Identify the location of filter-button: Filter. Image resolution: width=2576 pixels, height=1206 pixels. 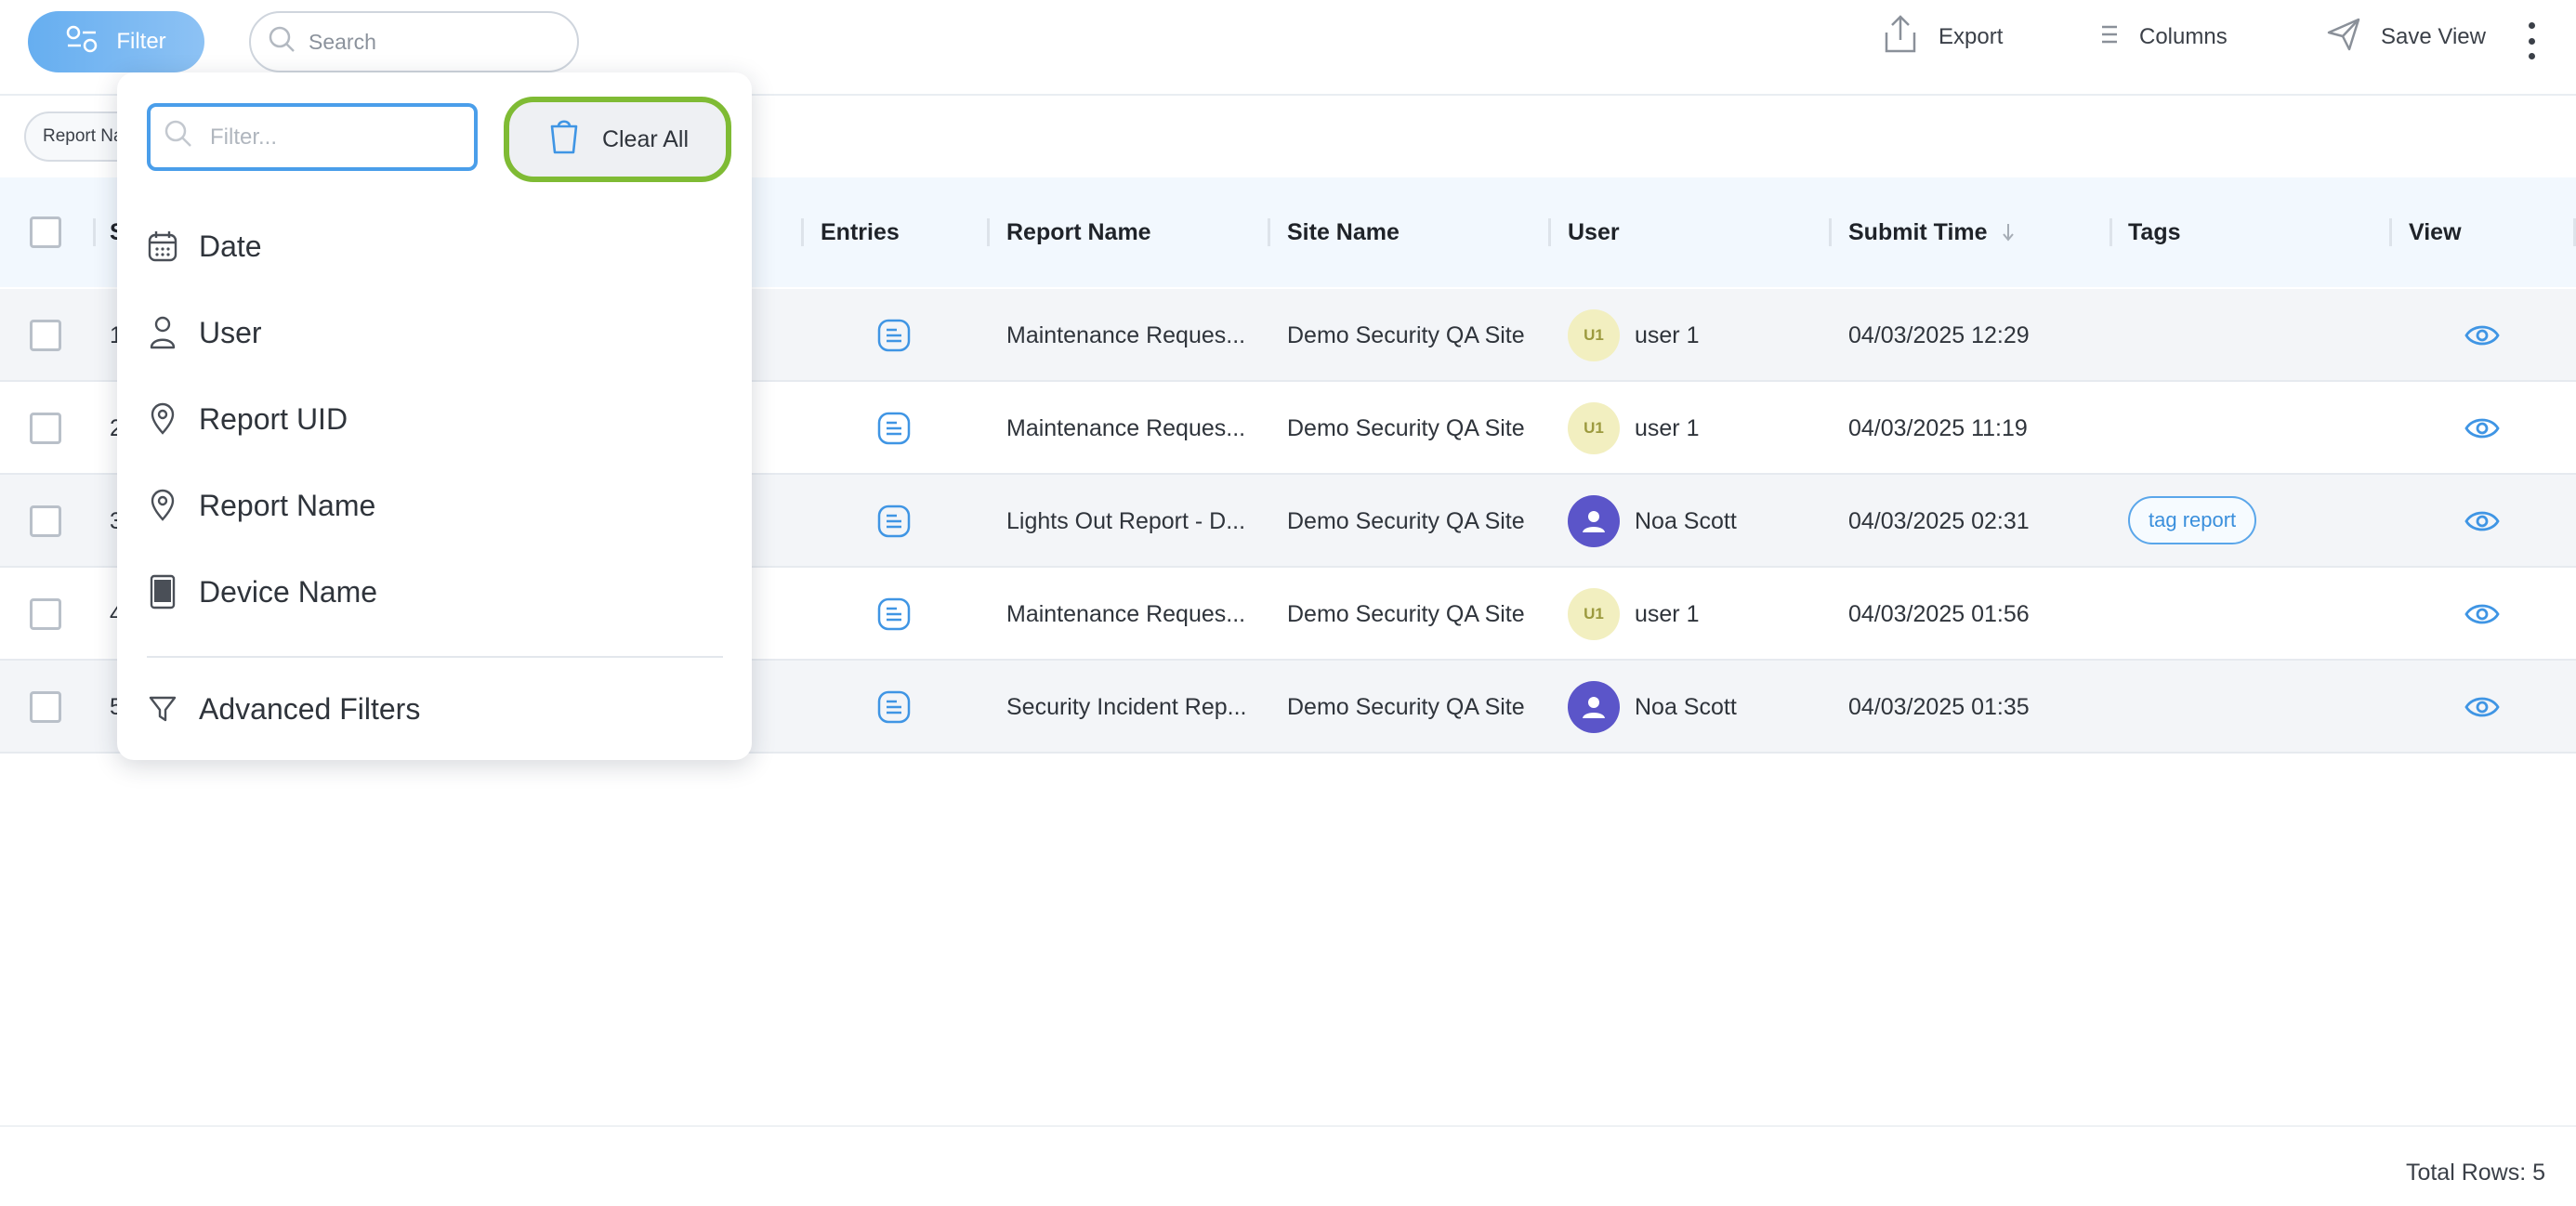
(116, 41).